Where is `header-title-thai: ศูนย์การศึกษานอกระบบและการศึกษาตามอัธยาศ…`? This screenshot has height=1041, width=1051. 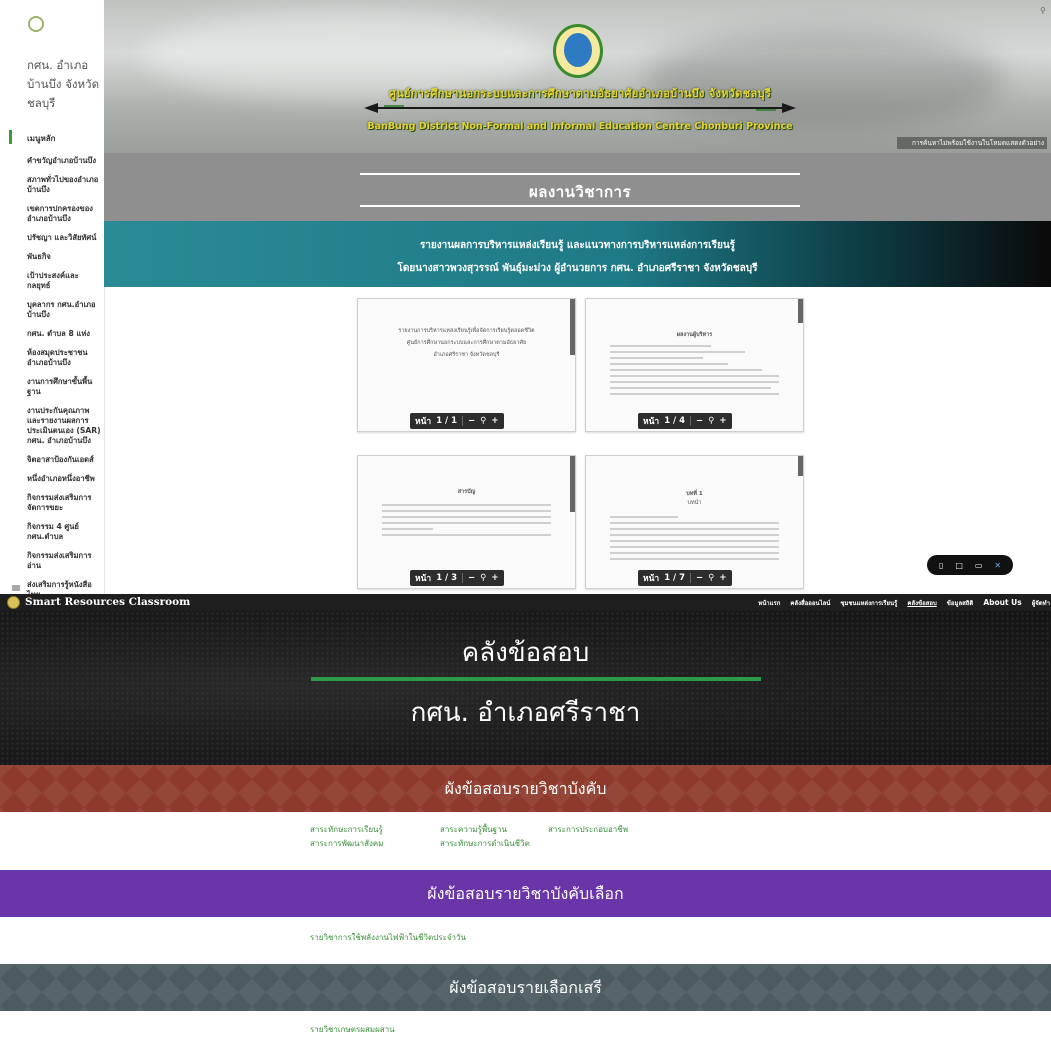
header-title-thai: ศูนย์การศึกษานอกระบบและการศึกษาตามอัธยาศ… is located at coordinates (580, 93).